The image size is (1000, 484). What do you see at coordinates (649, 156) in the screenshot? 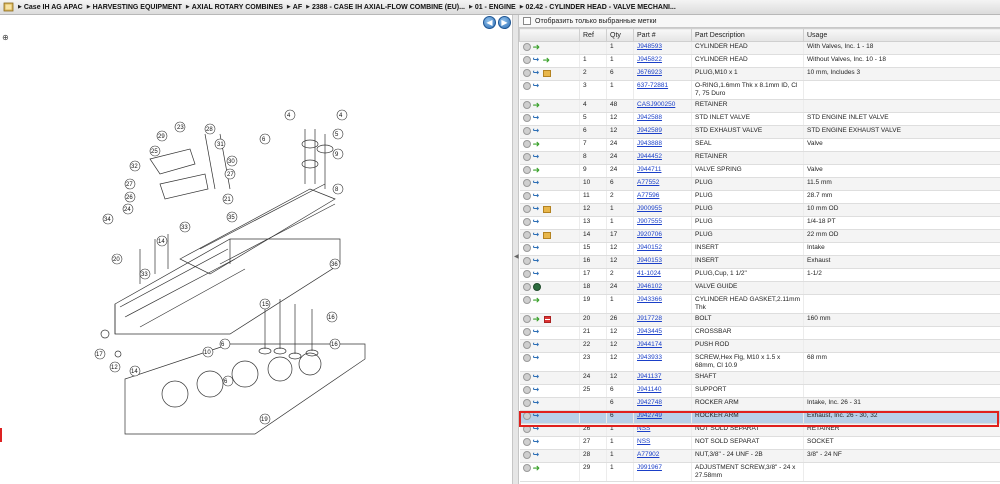
I see `part-number-link: J944452` at bounding box center [649, 156].